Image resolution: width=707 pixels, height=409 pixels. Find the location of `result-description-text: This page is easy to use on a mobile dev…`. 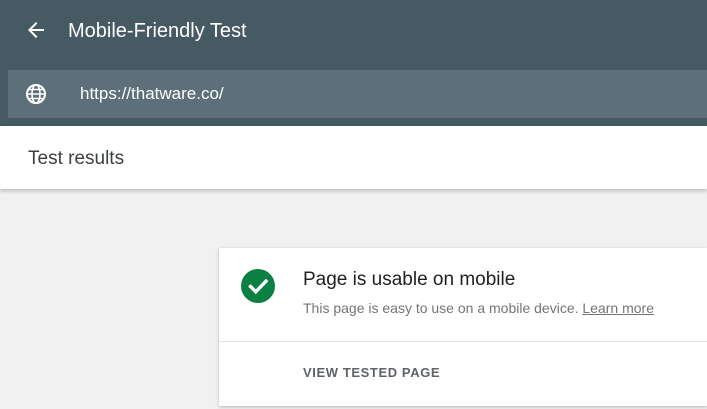

result-description-text: This page is easy to use on a mobile dev… is located at coordinates (441, 308).